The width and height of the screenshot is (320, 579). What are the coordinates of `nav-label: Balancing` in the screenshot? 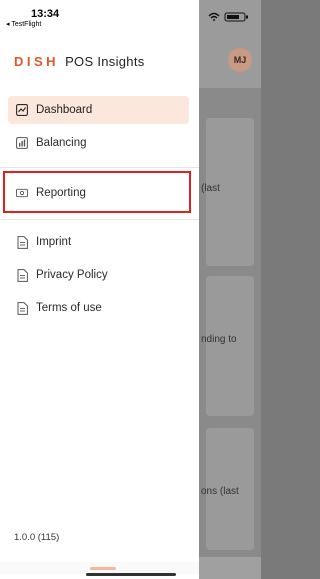 It's located at (61, 143).